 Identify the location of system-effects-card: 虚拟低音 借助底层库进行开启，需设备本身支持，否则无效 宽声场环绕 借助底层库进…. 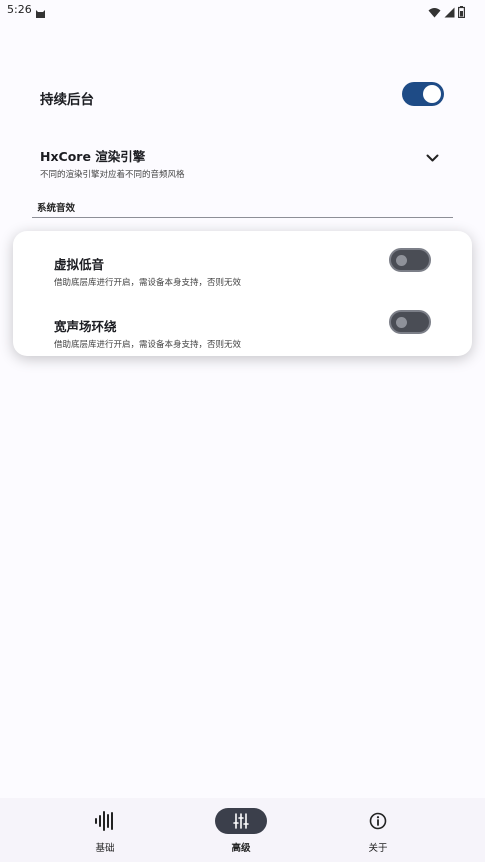
(242, 293).